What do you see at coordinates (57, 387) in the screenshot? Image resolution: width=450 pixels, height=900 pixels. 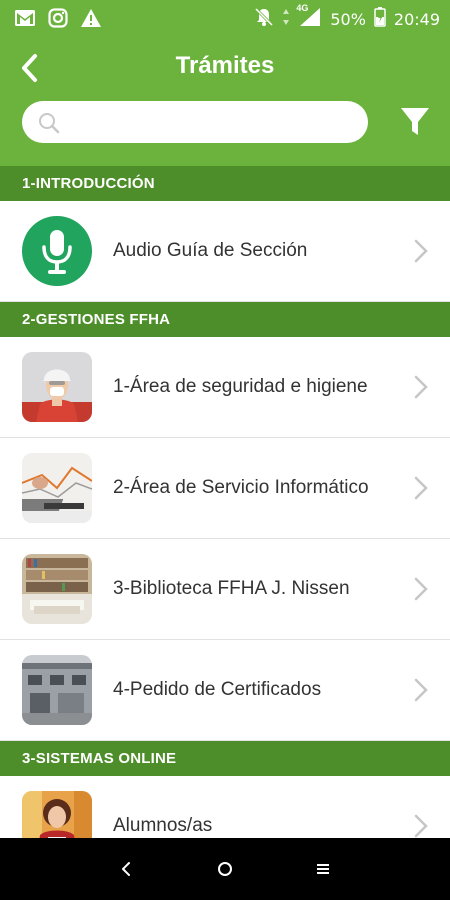 I see `safety-worker-photo` at bounding box center [57, 387].